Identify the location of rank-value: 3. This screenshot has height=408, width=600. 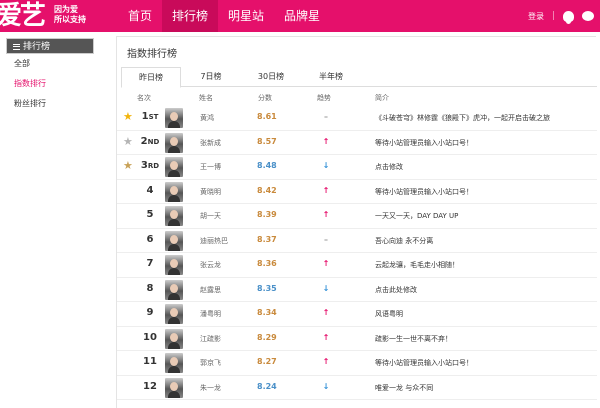
(144, 165).